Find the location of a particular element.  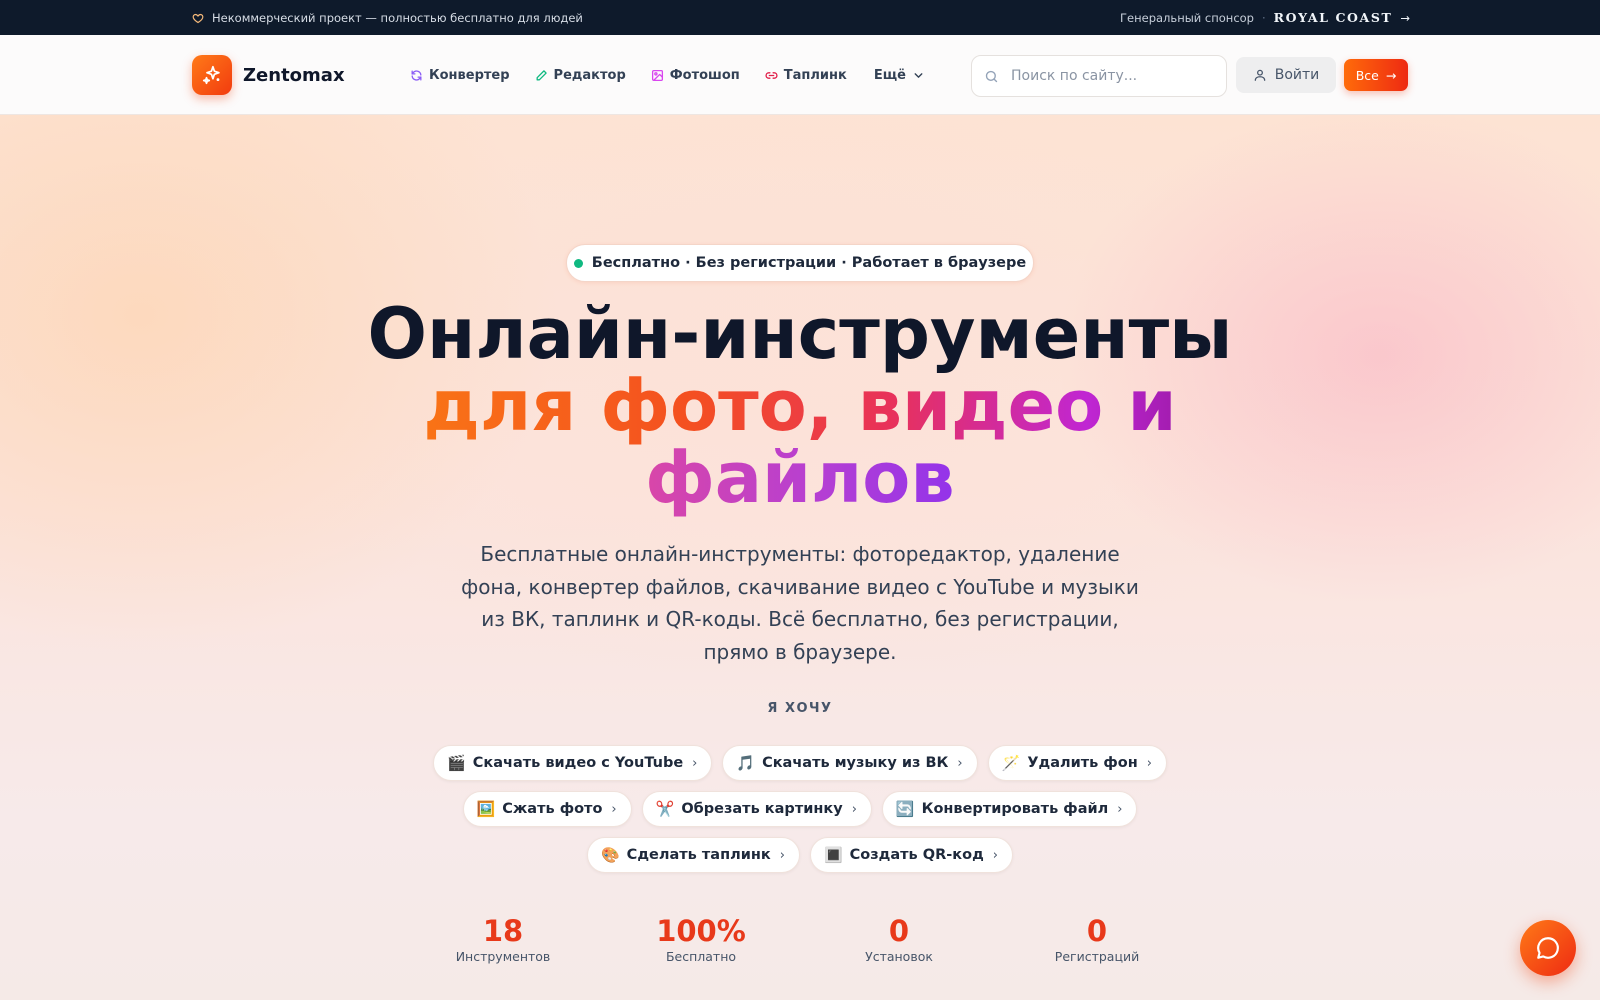

chip-convert-file: 🔄 Конвертировать файл › is located at coordinates (1009, 809).